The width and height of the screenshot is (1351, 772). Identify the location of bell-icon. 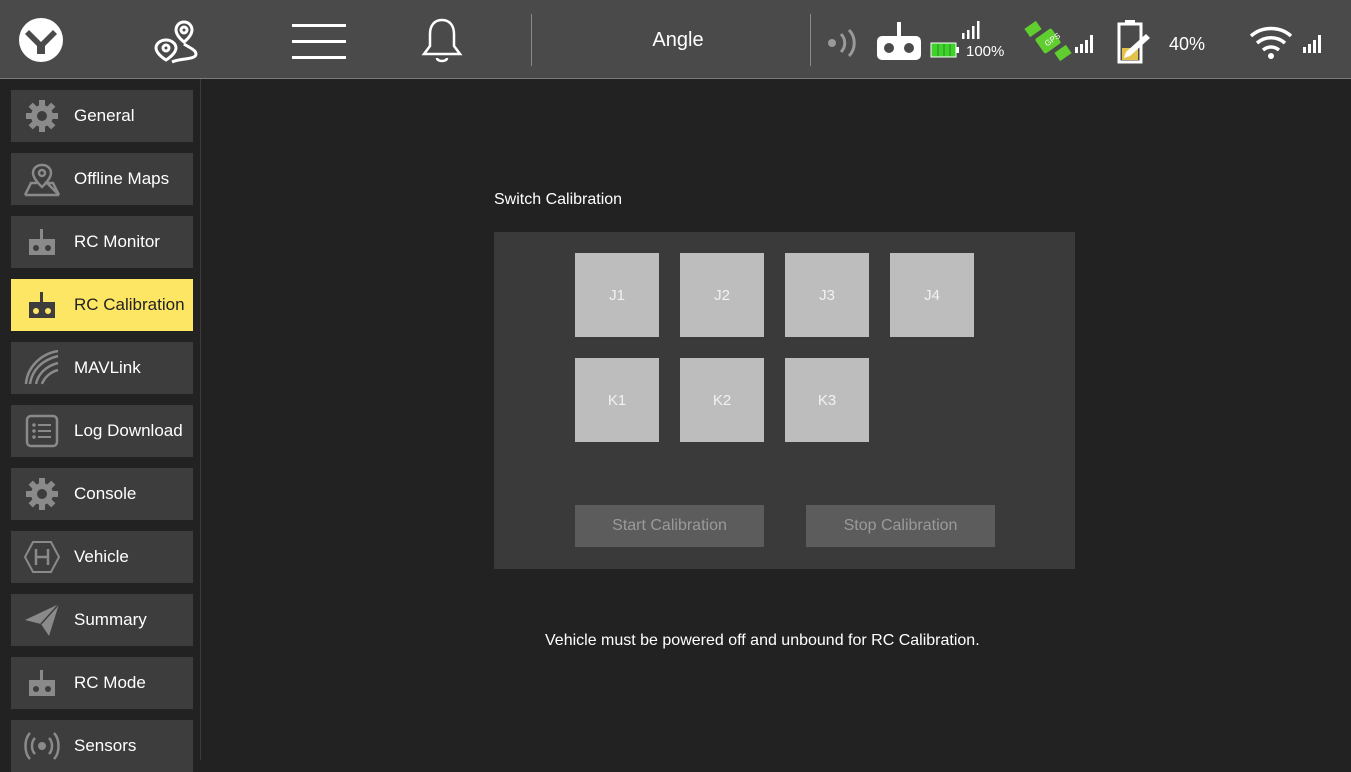
(442, 41).